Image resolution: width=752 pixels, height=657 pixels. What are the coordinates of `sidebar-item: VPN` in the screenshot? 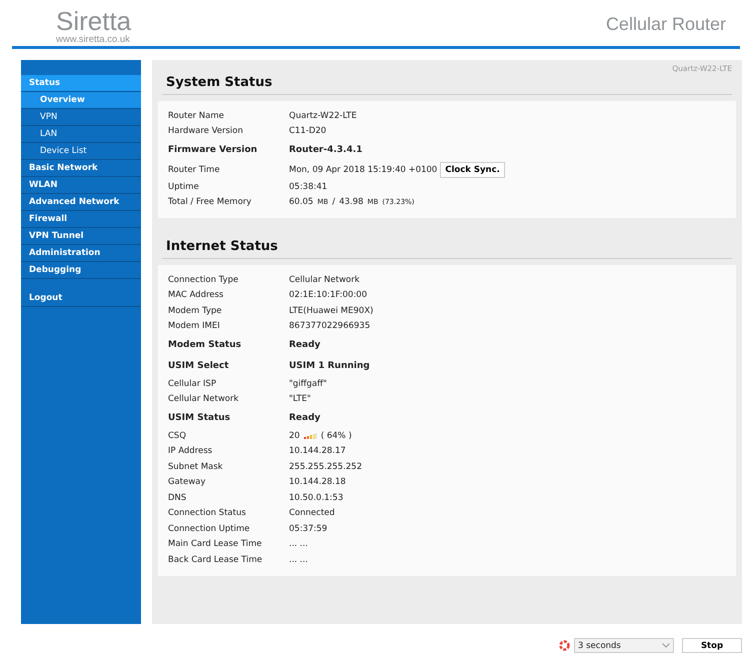 It's located at (81, 117).